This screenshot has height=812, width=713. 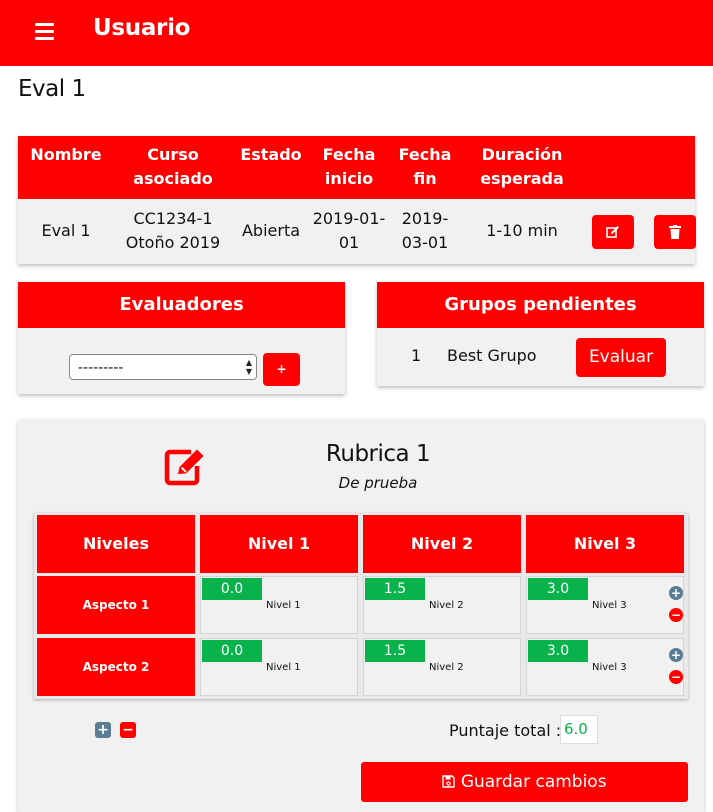 What do you see at coordinates (116, 667) in the screenshot?
I see `aspect-label: Aspecto 2` at bounding box center [116, 667].